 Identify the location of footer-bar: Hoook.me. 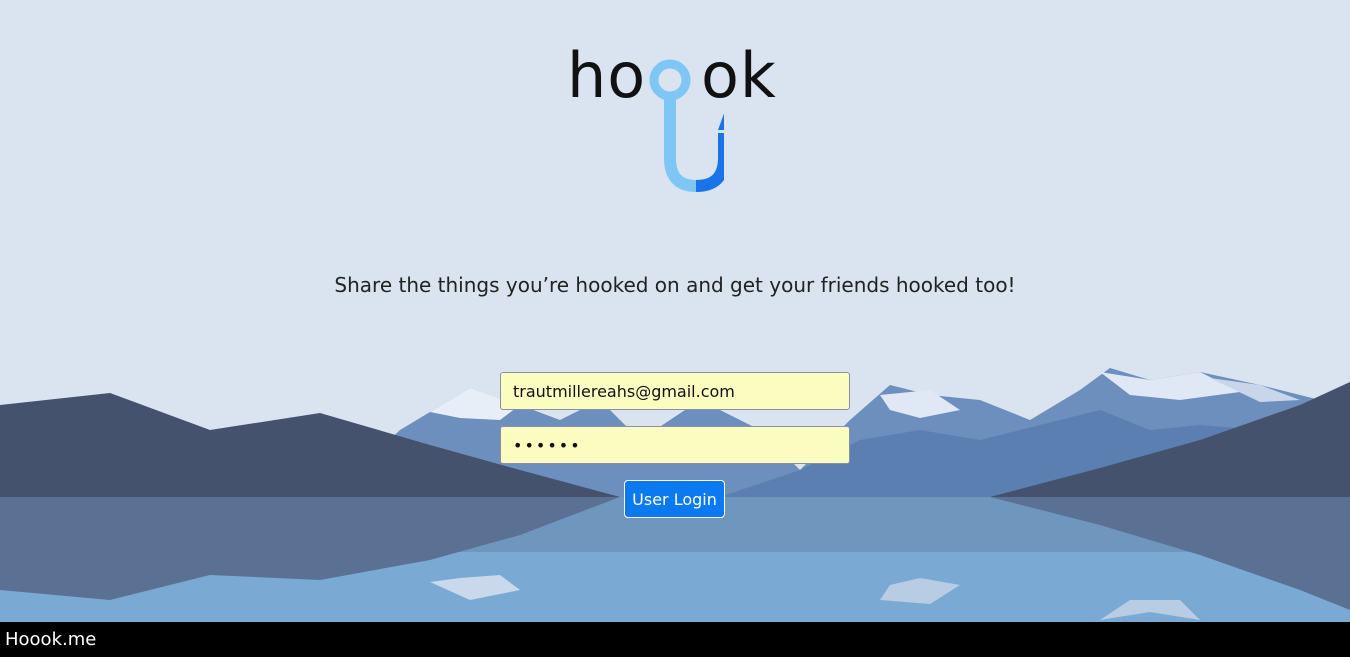
(675, 639).